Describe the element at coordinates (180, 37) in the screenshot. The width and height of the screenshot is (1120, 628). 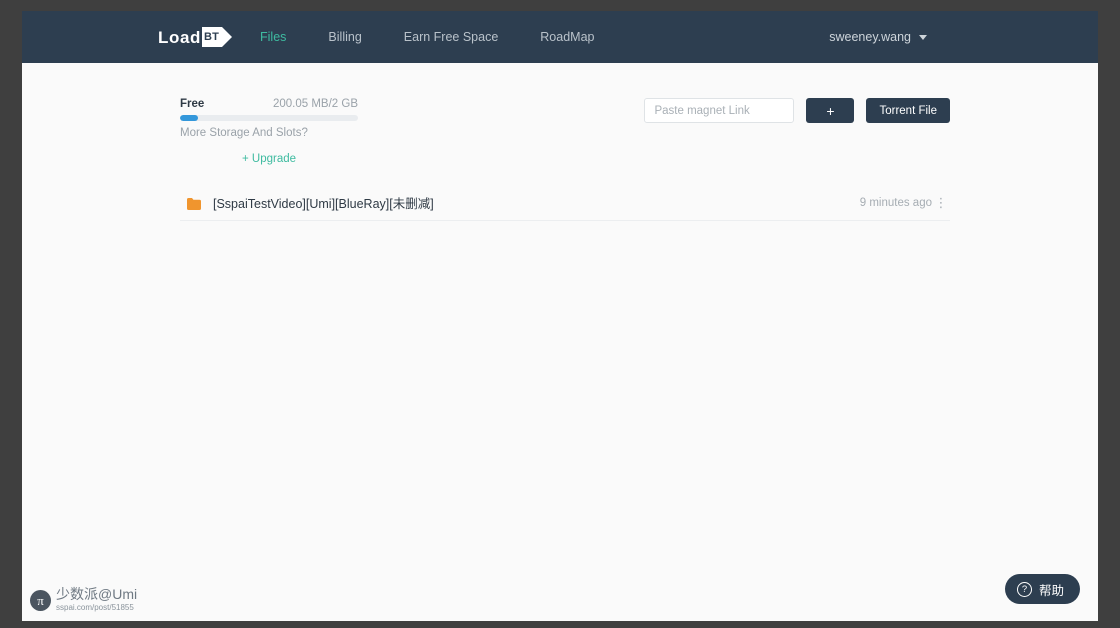
I see `brand-name: Load` at that location.